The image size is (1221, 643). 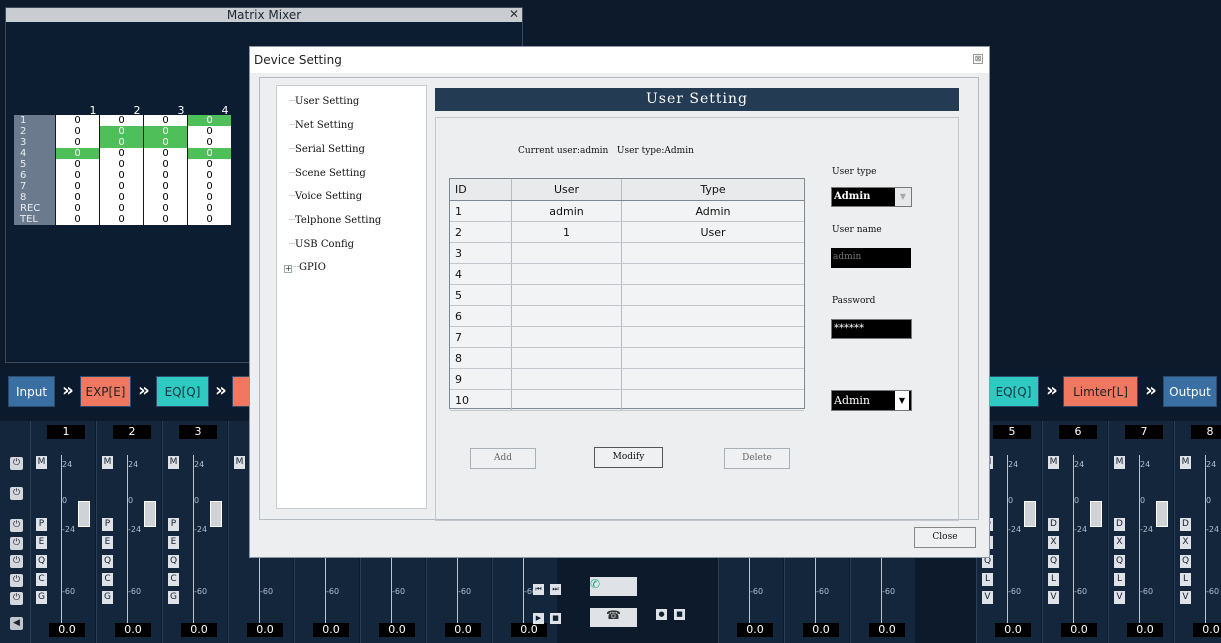 I want to click on next-icon: ⏭, so click(x=555, y=589).